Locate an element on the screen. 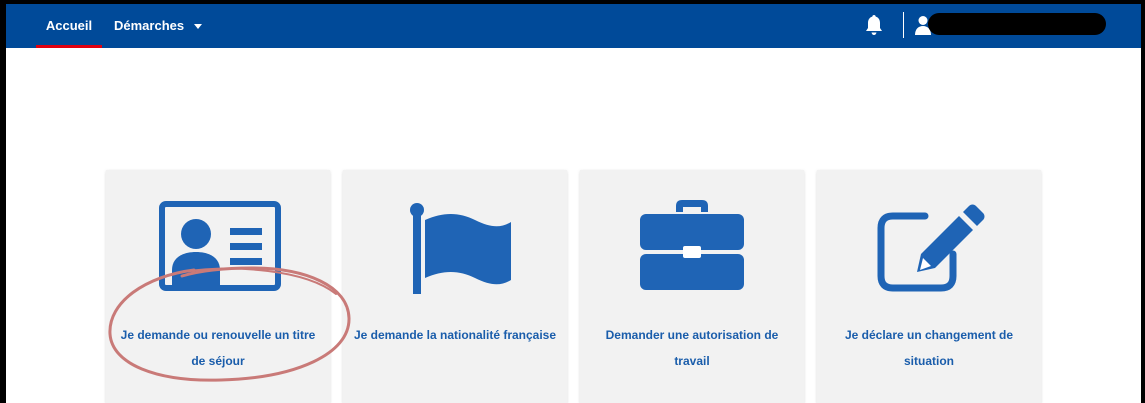 Image resolution: width=1145 pixels, height=403 pixels. card-autorisation-travail: Demander une autorisation de travail is located at coordinates (692, 286).